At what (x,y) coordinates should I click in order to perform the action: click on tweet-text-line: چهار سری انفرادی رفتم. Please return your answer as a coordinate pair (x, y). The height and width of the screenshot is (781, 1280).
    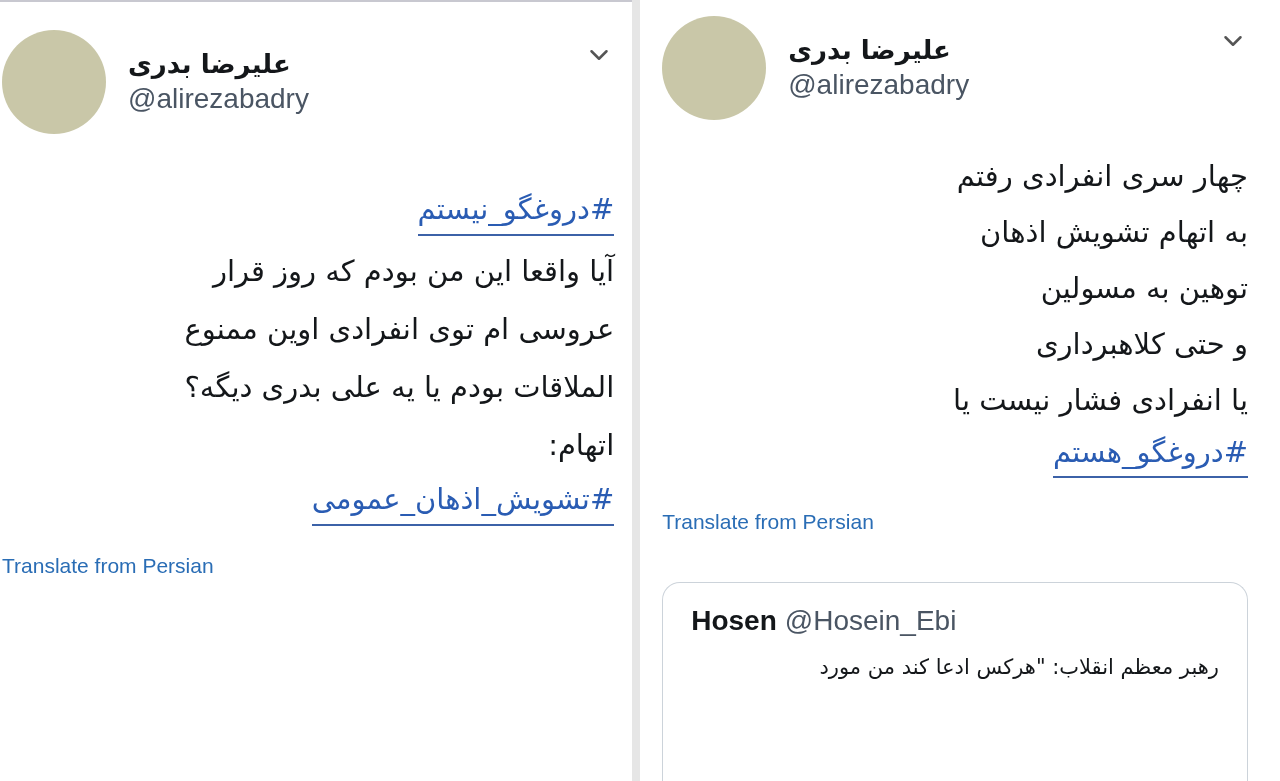
    Looking at the image, I should click on (1102, 176).